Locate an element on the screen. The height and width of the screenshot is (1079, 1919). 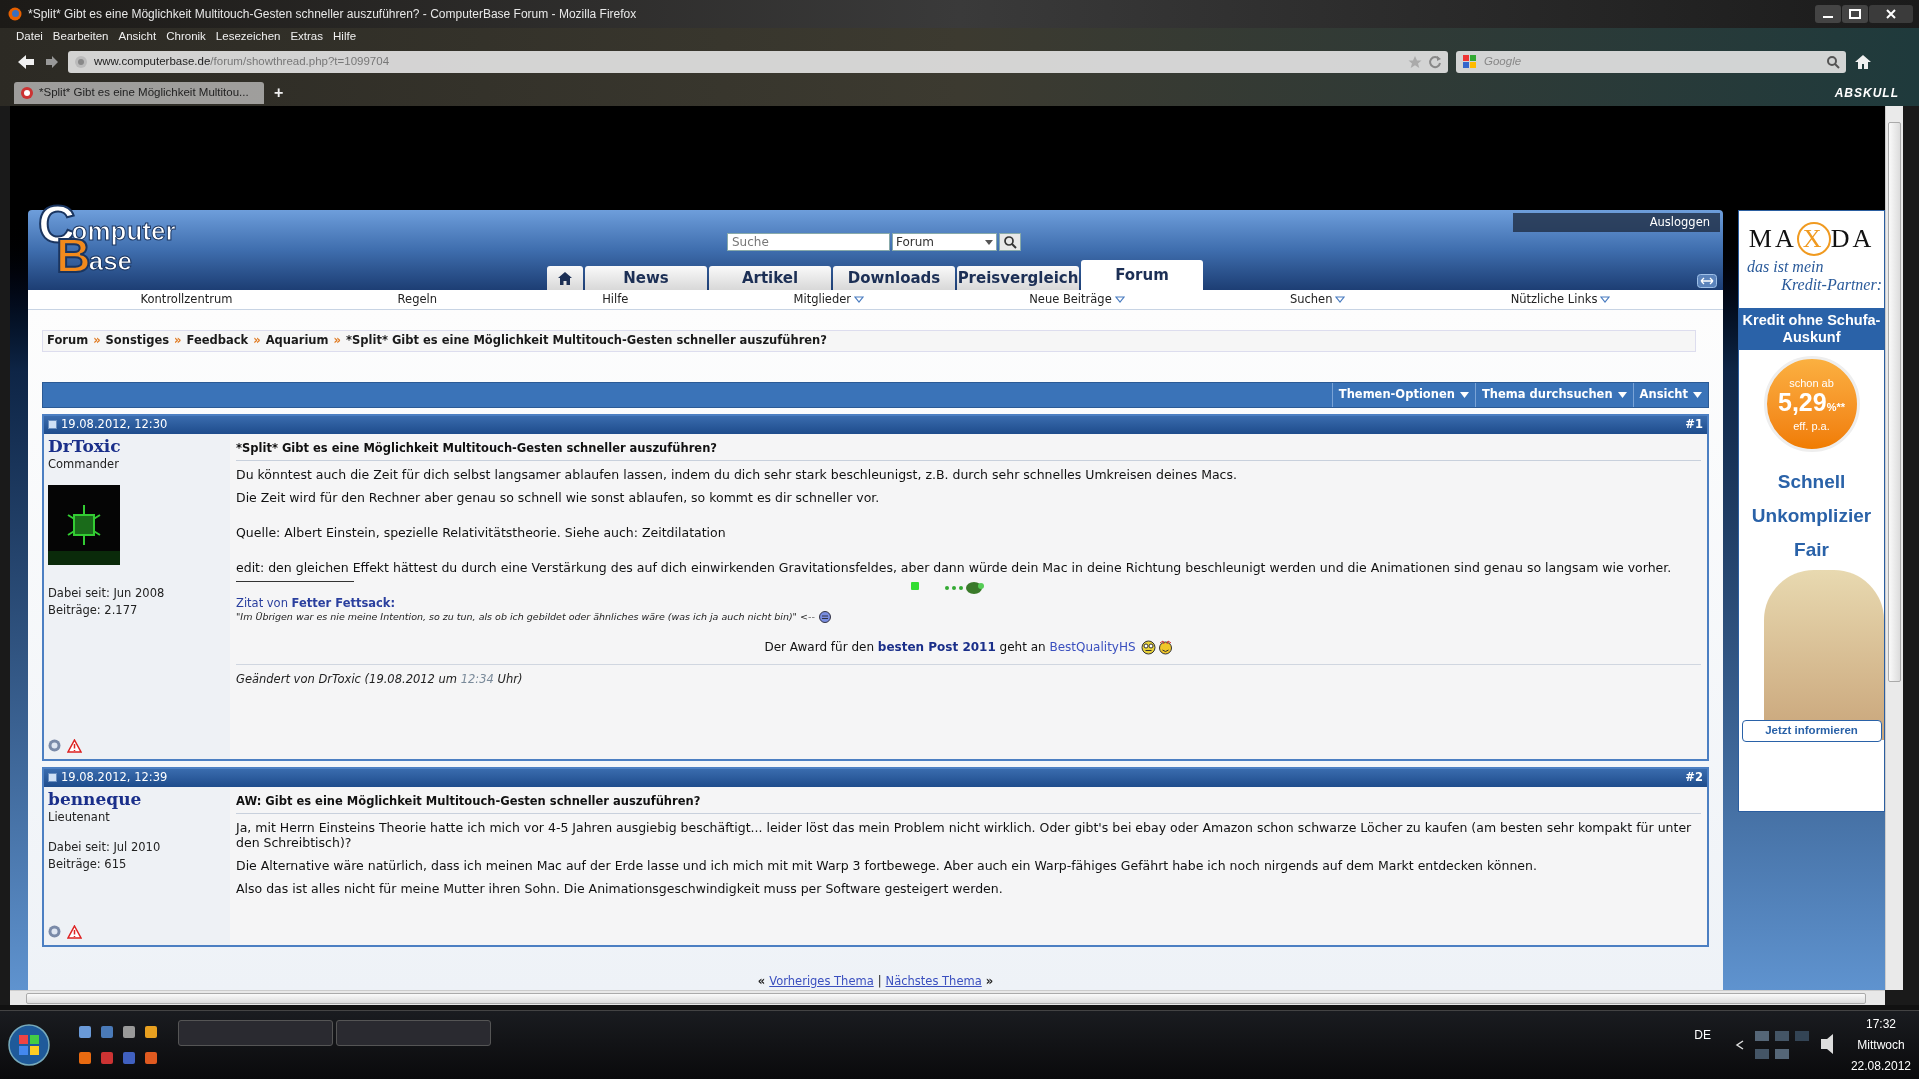
join-date: Dabei seit: Jun 2008 is located at coordinates (107, 593).